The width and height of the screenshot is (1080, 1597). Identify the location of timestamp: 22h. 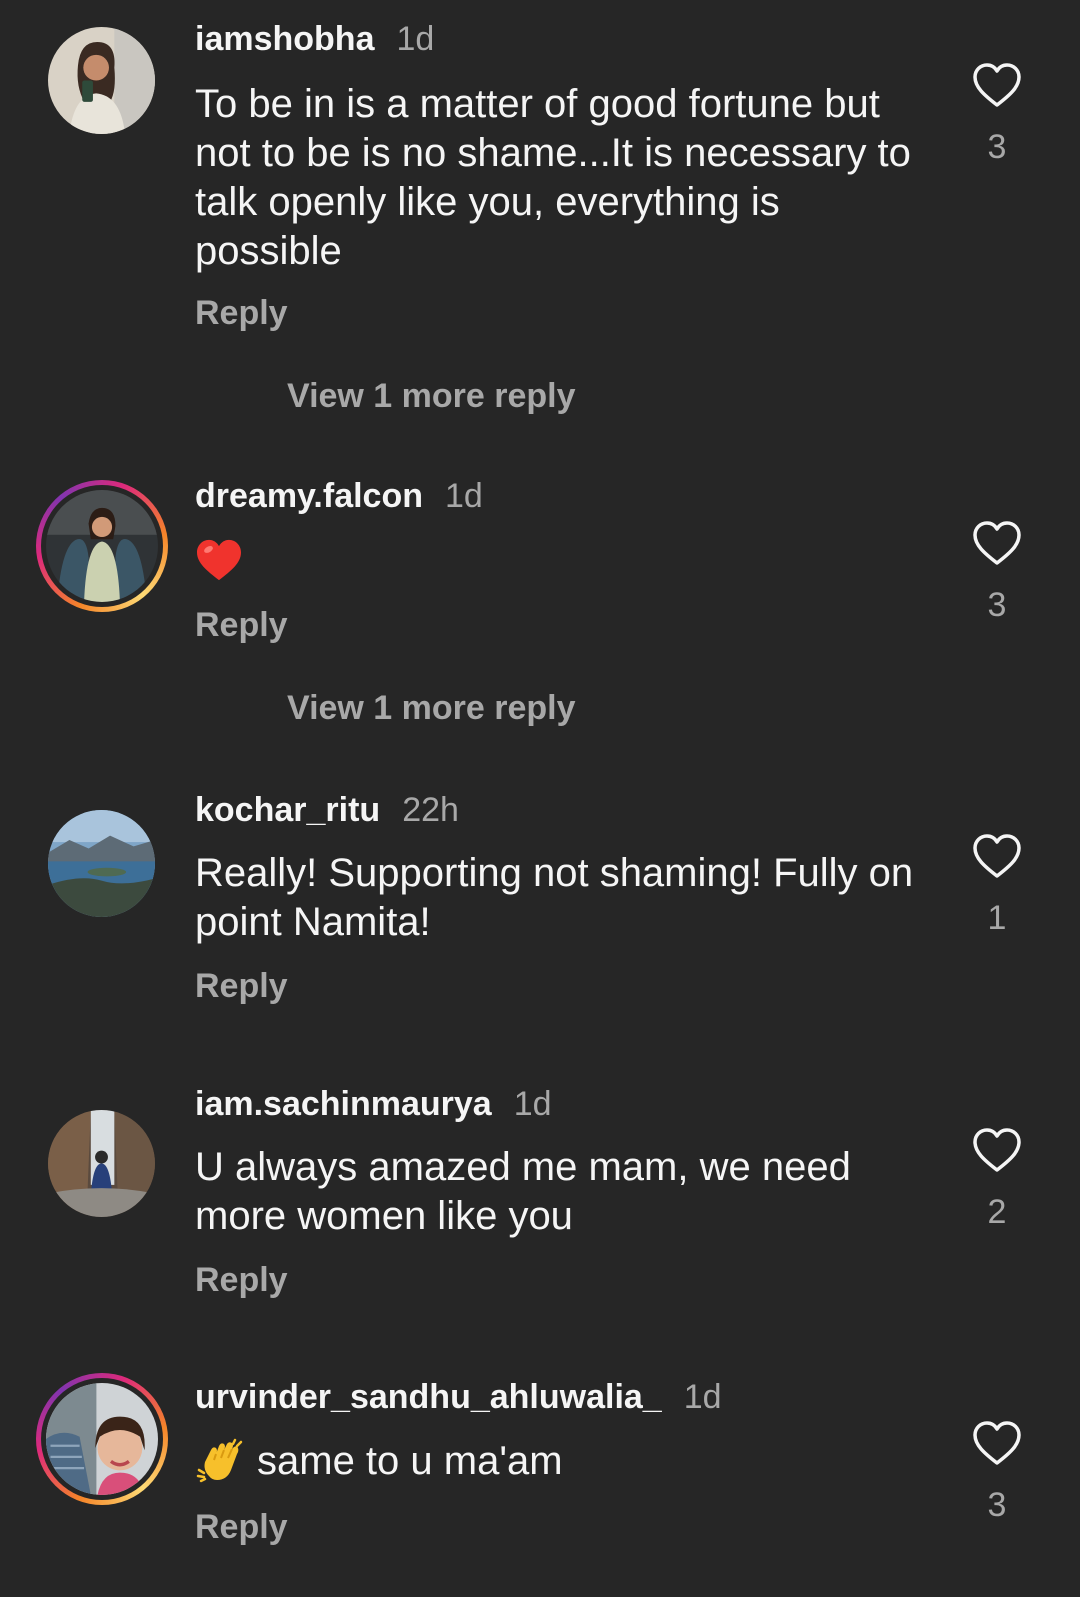
(430, 810).